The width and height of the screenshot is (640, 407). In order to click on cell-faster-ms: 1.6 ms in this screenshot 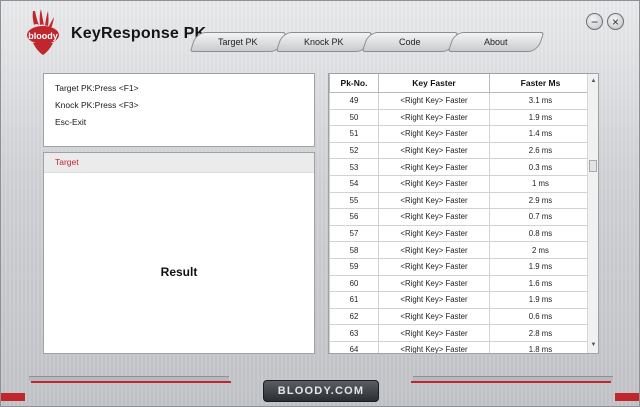, I will do `click(540, 283)`.